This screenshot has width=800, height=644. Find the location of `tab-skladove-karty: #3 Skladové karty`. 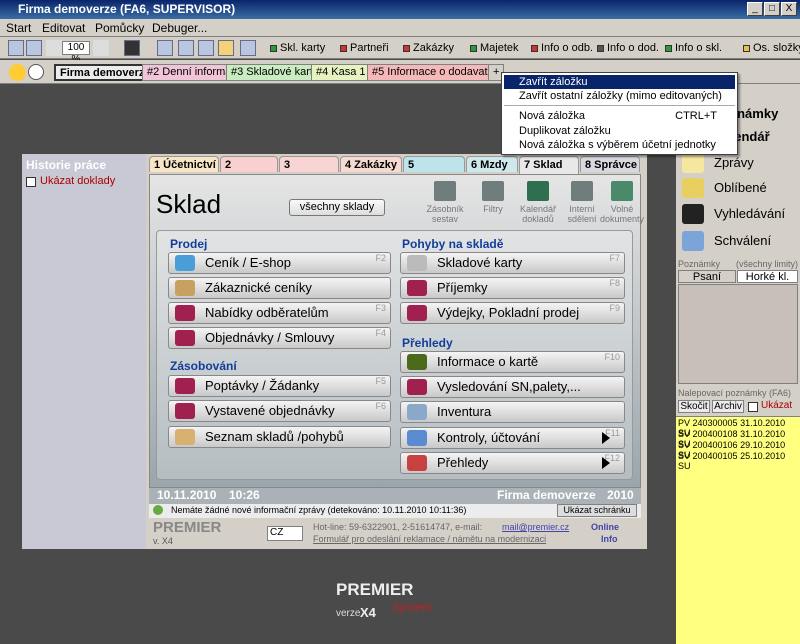

tab-skladove-karty: #3 Skladové karty is located at coordinates (275, 72).